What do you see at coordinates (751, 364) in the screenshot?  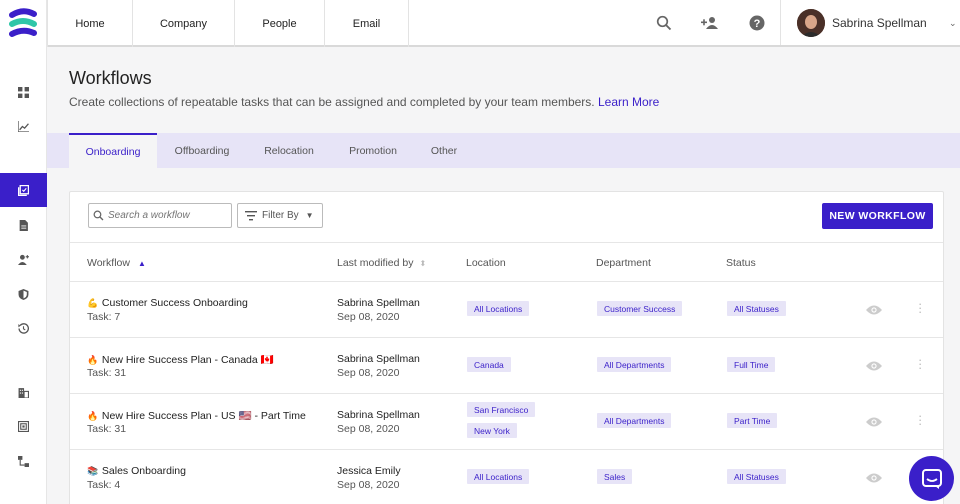 I see `status-chip: Full Time` at bounding box center [751, 364].